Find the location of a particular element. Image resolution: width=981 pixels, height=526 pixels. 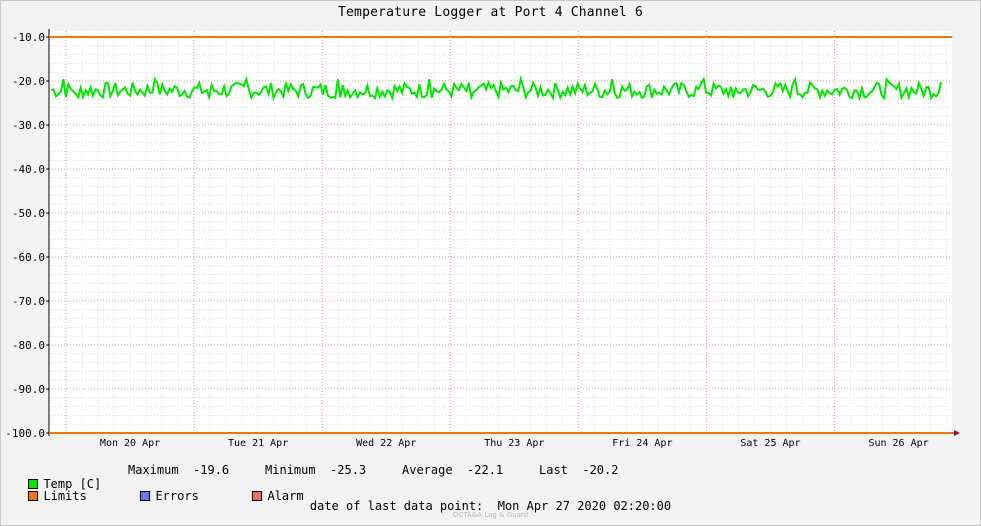

average-value: -22.1 is located at coordinates (485, 470).